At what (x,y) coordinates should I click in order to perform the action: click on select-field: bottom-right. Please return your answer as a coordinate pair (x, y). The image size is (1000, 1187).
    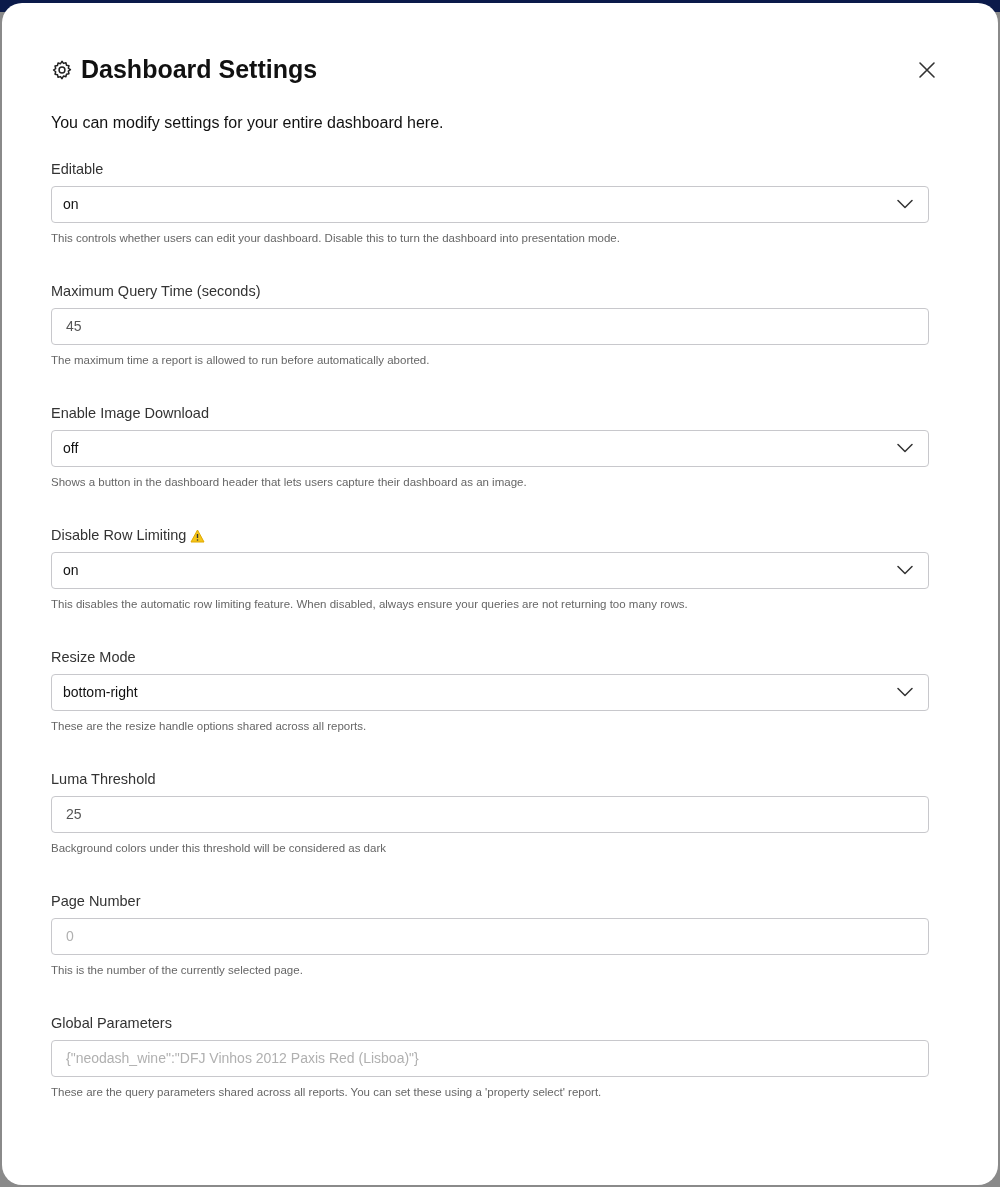
    Looking at the image, I should click on (490, 692).